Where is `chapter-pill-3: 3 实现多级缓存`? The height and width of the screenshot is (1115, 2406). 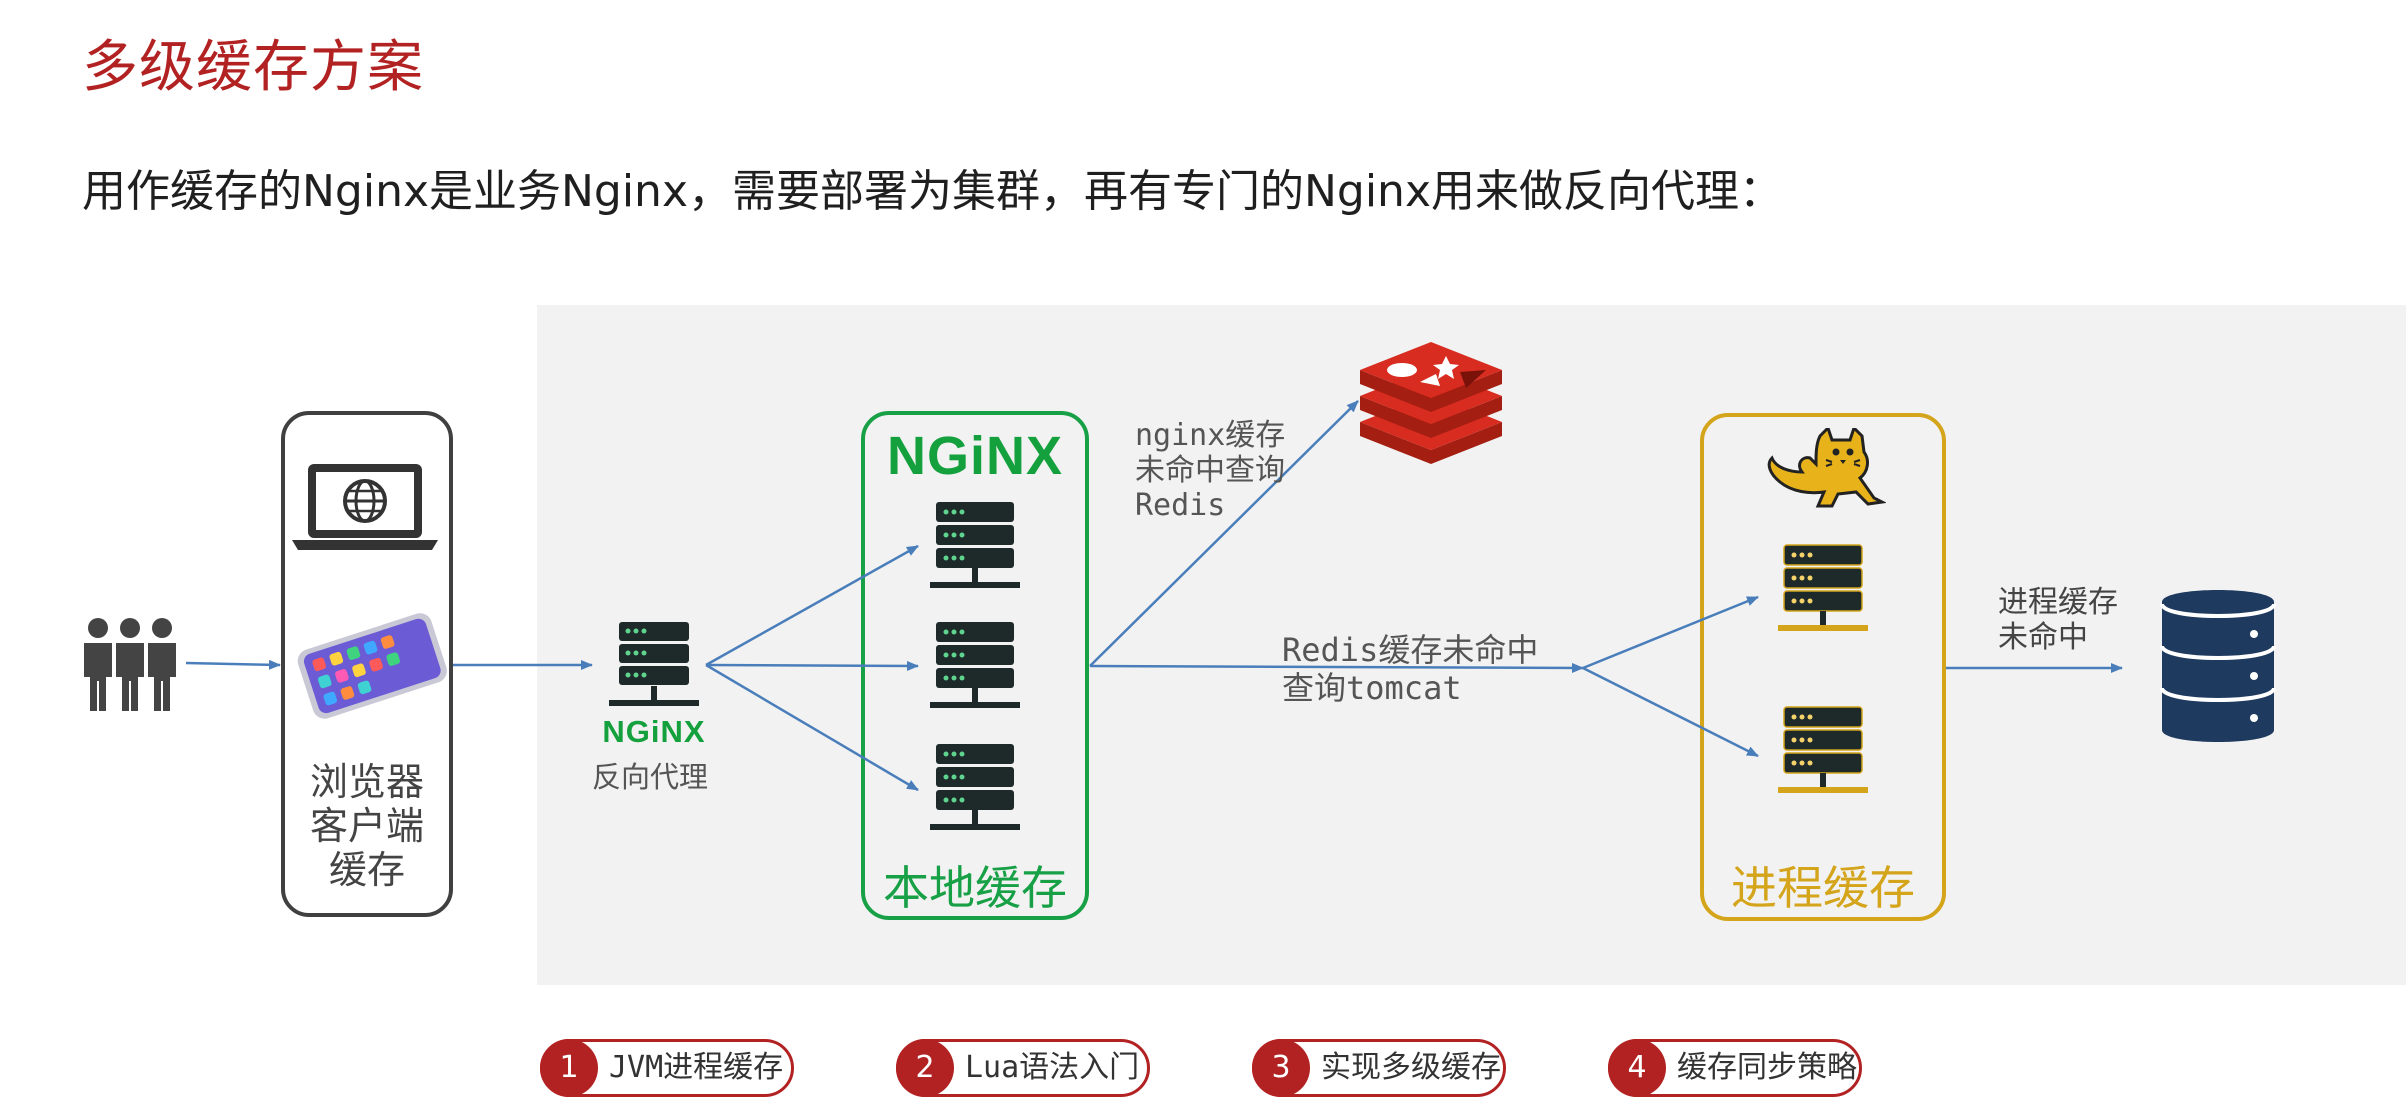 chapter-pill-3: 3 实现多级缓存 is located at coordinates (1379, 1068).